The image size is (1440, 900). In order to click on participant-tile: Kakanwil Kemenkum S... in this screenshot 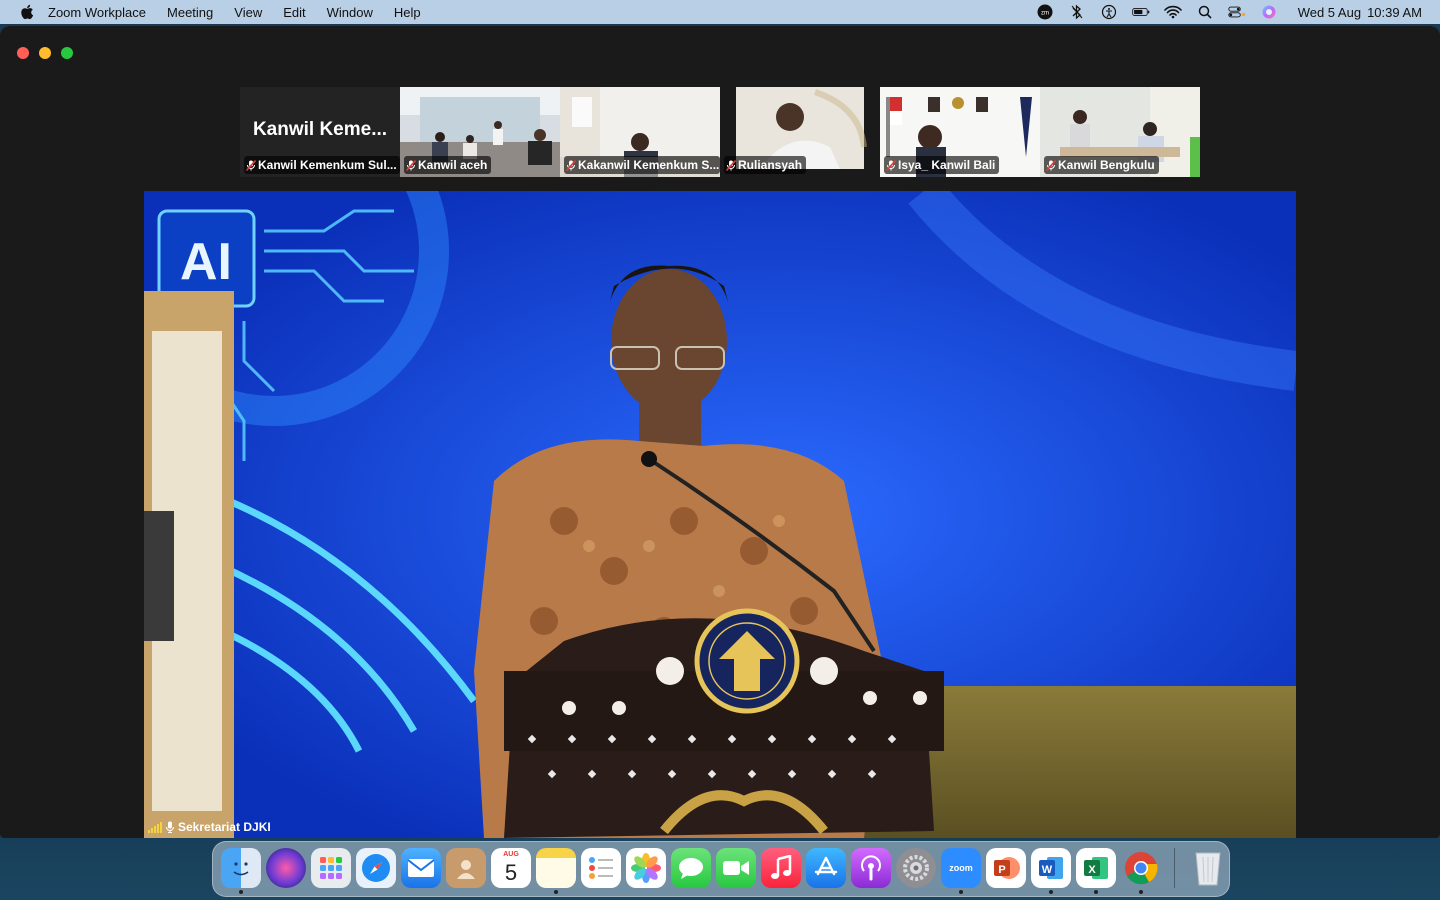, I will do `click(640, 132)`.